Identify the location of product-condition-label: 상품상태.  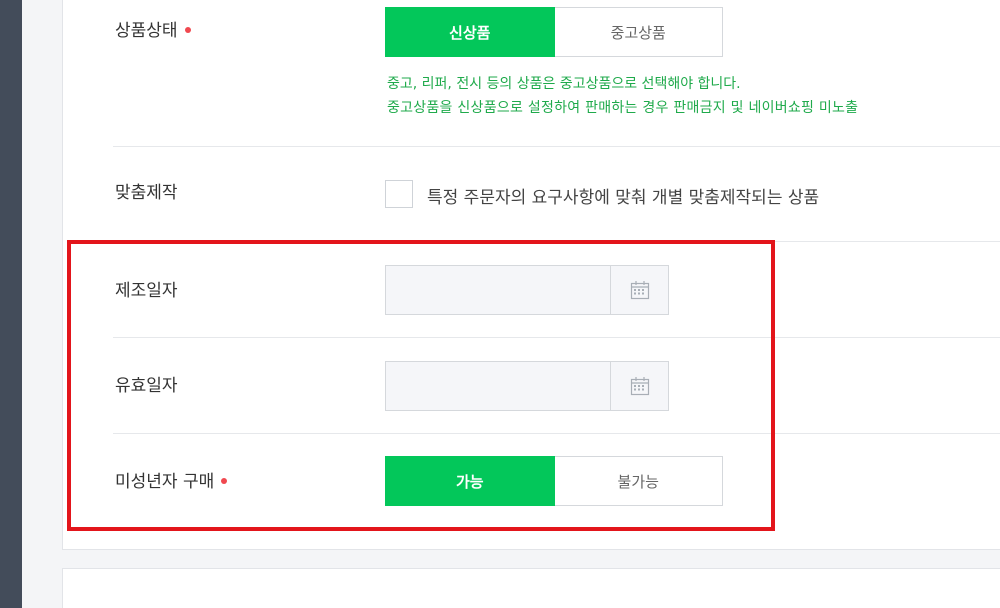
(153, 31).